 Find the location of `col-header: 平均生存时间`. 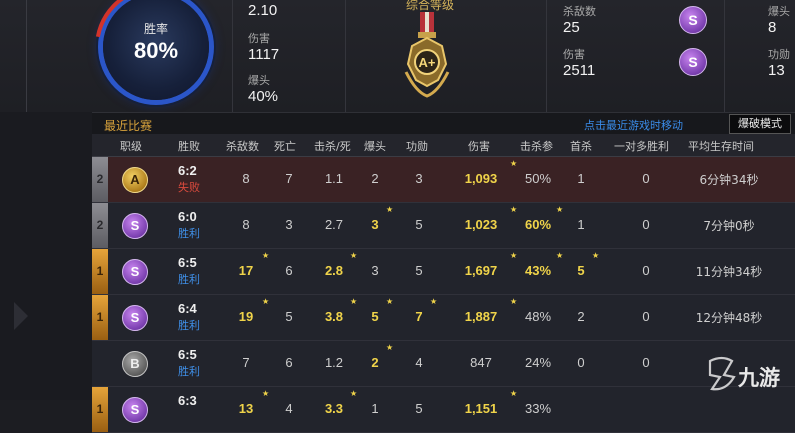

col-header: 平均生存时间 is located at coordinates (734, 146).